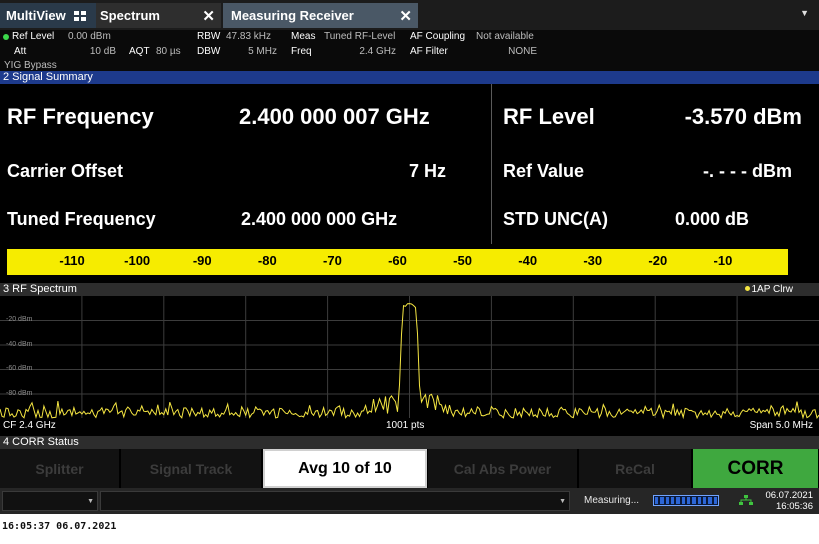 The width and height of the screenshot is (819, 544). I want to click on rf-level-label: RF Level, so click(549, 116).